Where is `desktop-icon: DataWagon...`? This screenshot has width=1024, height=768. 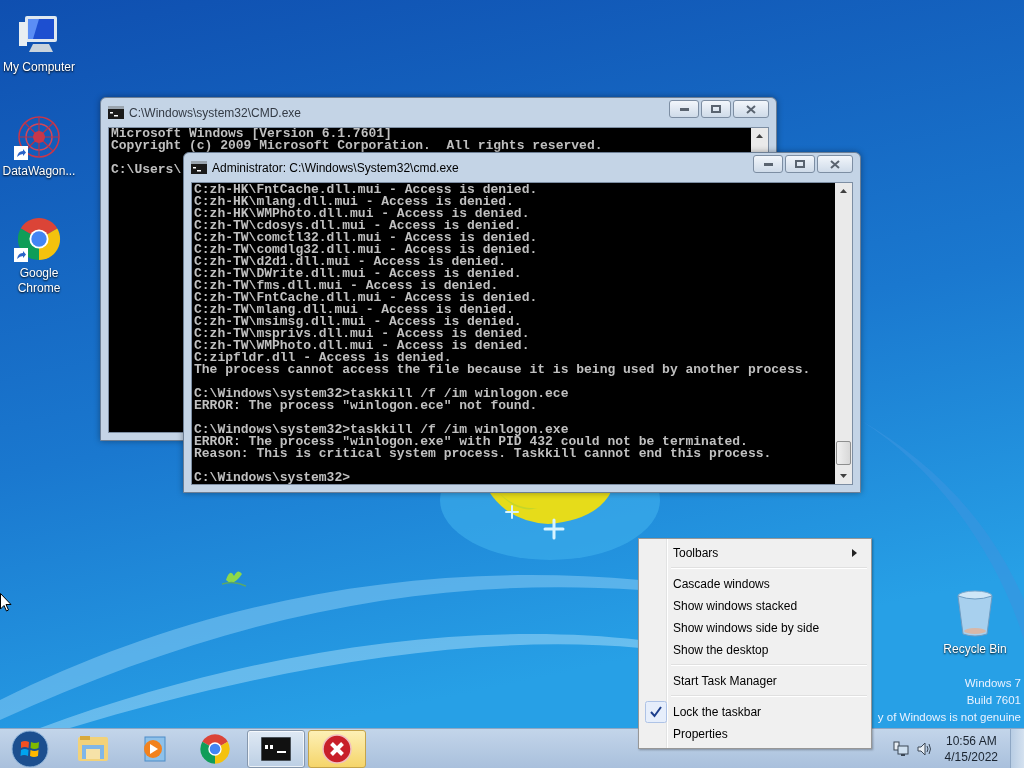 desktop-icon: DataWagon... is located at coordinates (39, 144).